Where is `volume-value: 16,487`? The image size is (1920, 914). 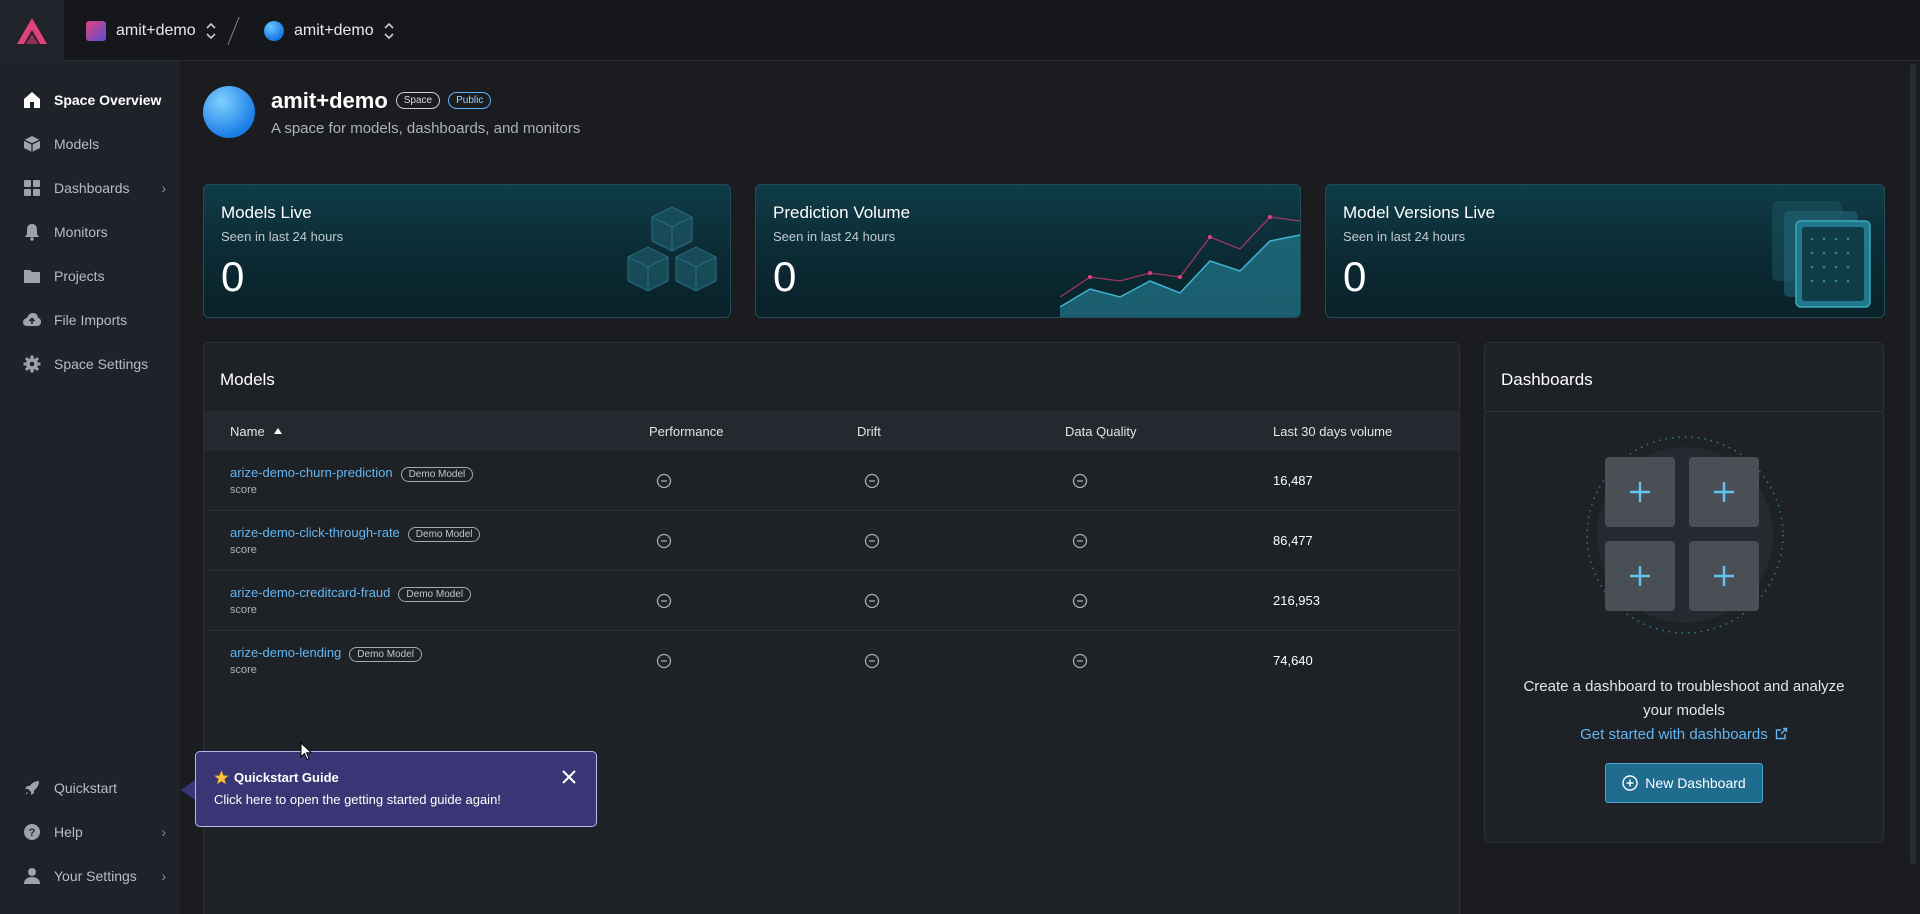 volume-value: 16,487 is located at coordinates (1293, 480).